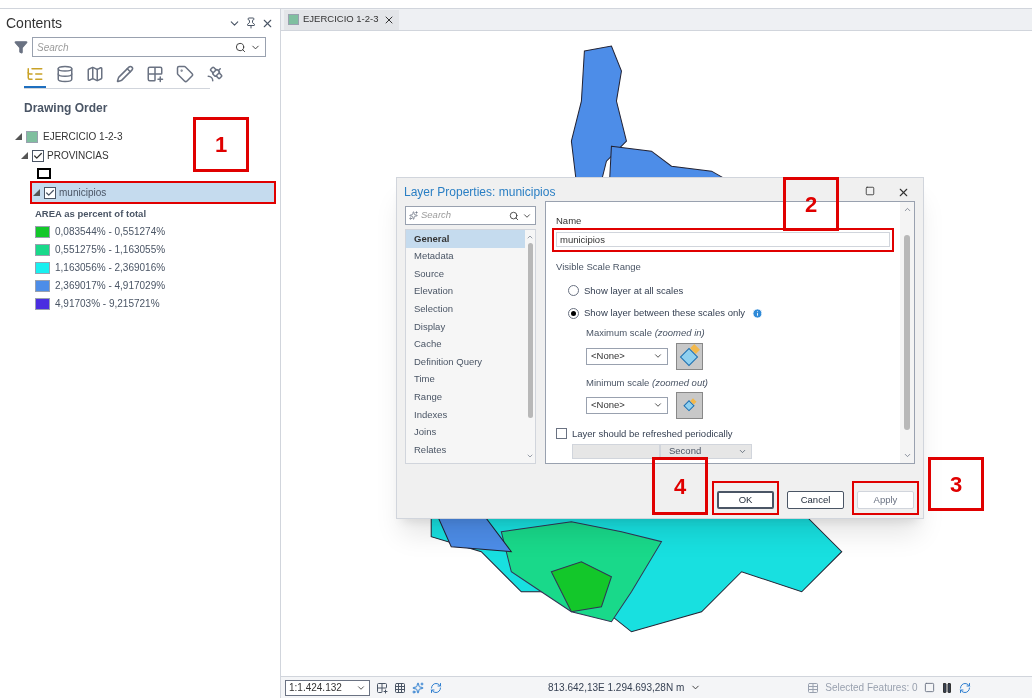  What do you see at coordinates (689, 405) in the screenshot?
I see `zoom-out-scale-icon` at bounding box center [689, 405].